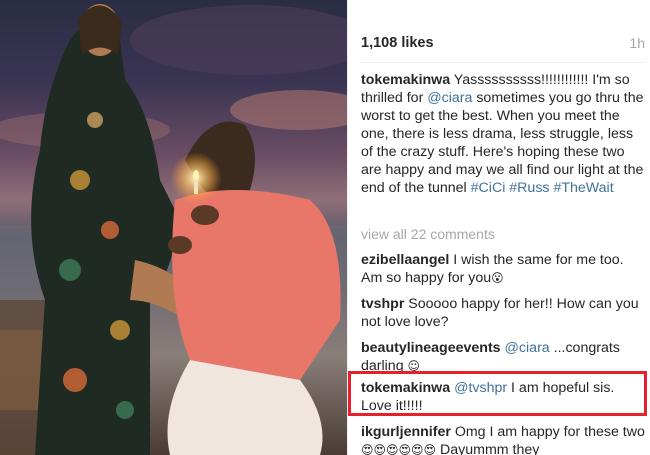 This screenshot has width=650, height=455. What do you see at coordinates (405, 388) in the screenshot?
I see `comment-username: tokemakinwa` at bounding box center [405, 388].